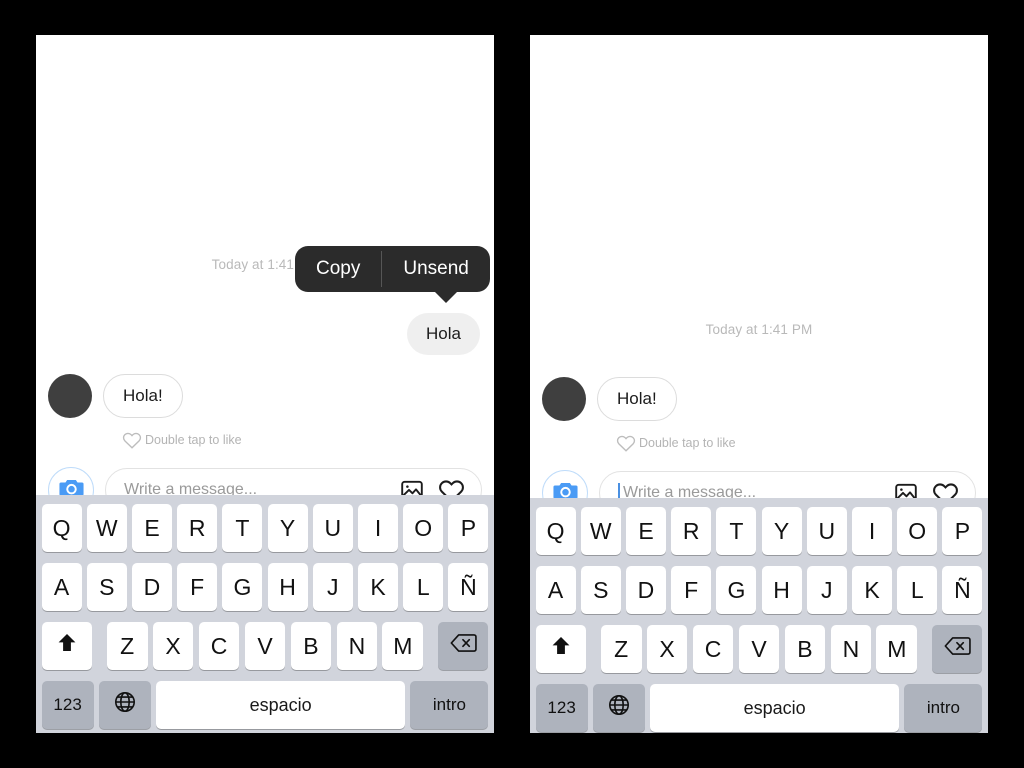 This screenshot has width=1024, height=768. What do you see at coordinates (436, 269) in the screenshot?
I see `context-menu-unsend-button: Unsend` at bounding box center [436, 269].